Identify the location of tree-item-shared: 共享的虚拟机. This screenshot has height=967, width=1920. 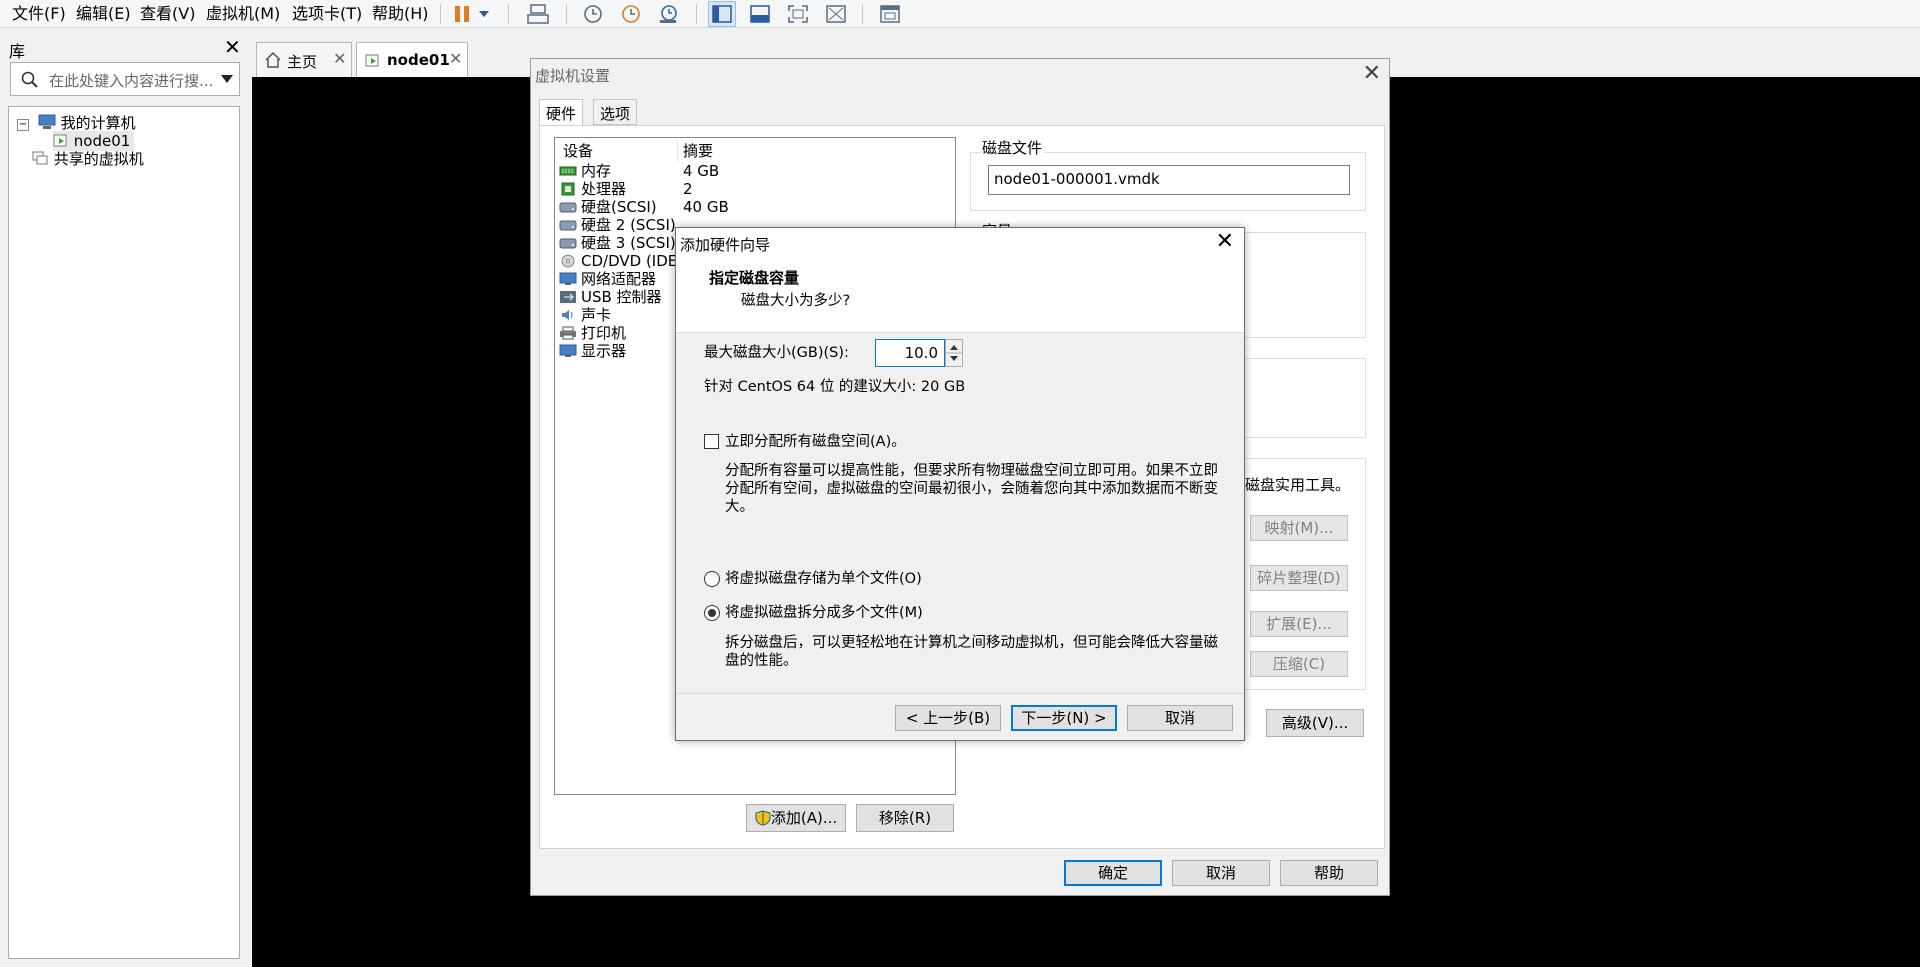
(87, 159).